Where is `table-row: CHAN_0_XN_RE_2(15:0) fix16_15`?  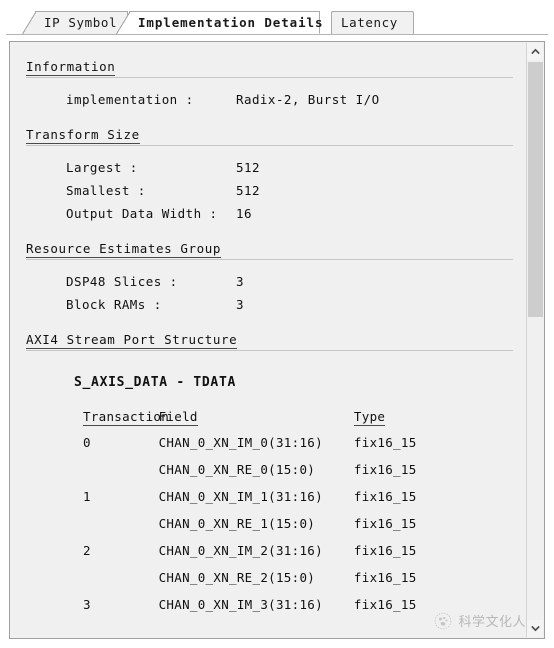 table-row: CHAN_0_XN_RE_2(15:0) fix16_15 is located at coordinates (261, 577).